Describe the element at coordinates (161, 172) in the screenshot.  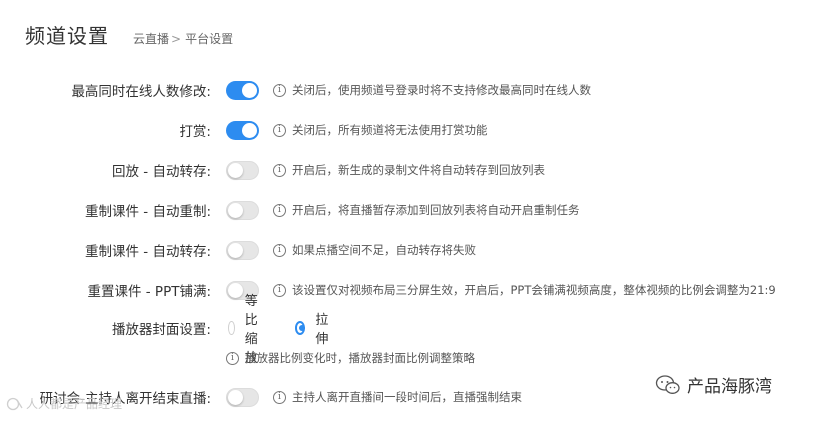
I see `setting-label: 回放 - 自动转存:` at that location.